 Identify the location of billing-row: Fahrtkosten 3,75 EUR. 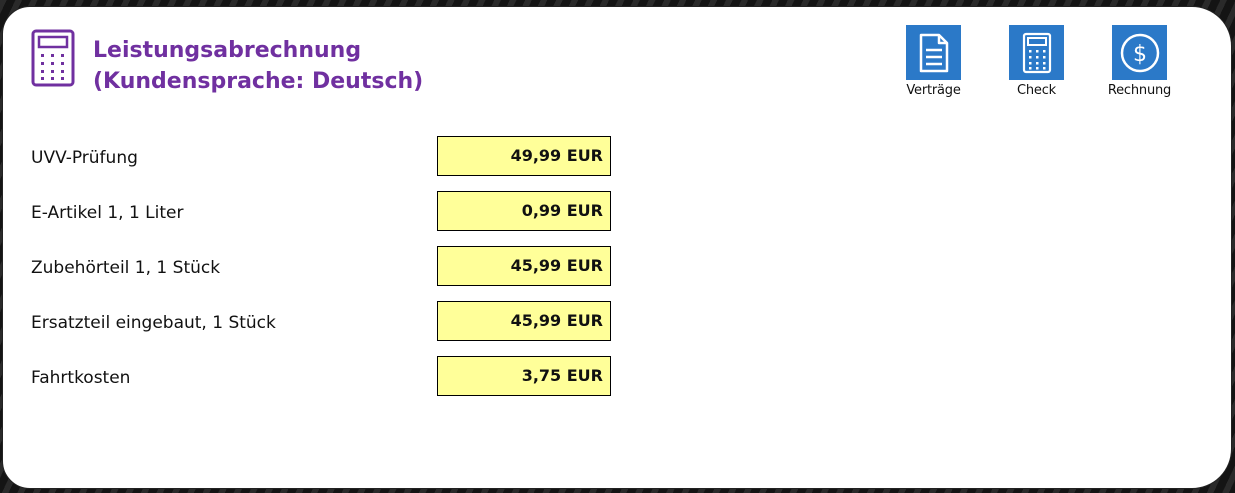
(331, 383).